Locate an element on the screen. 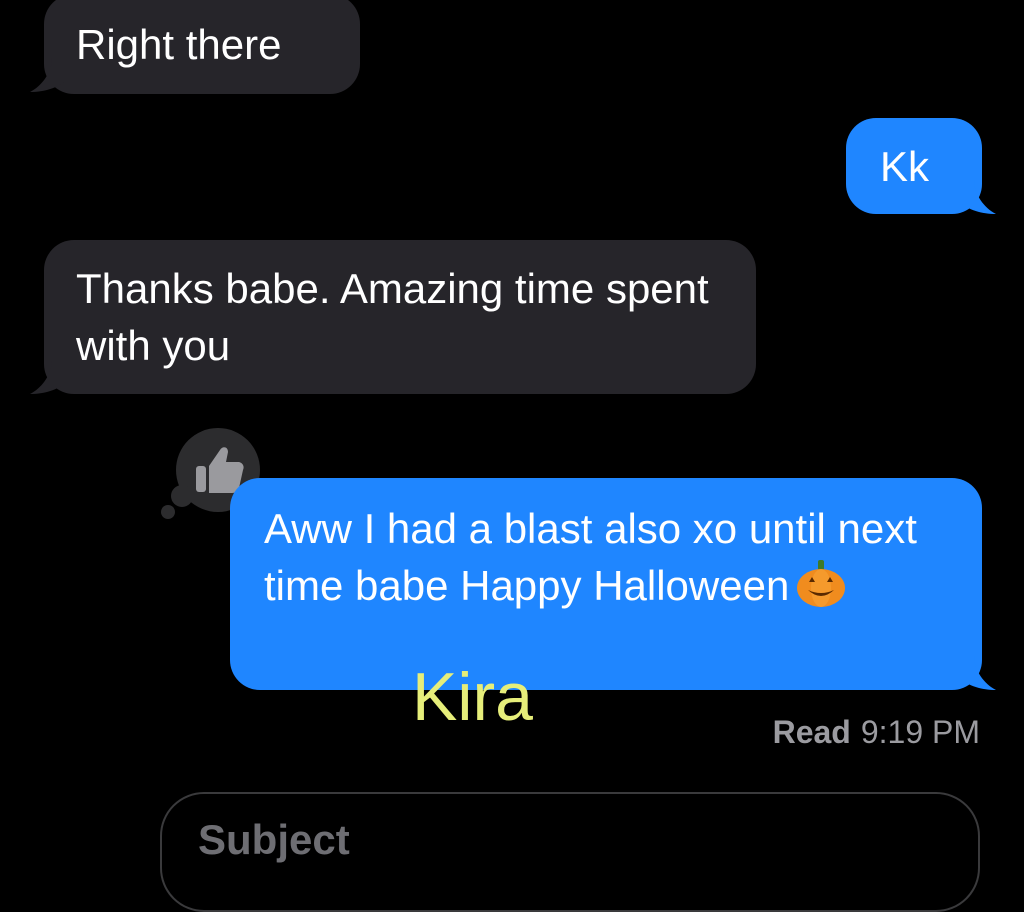 The height and width of the screenshot is (912, 1024). pumpkin-emoji is located at coordinates (821, 583).